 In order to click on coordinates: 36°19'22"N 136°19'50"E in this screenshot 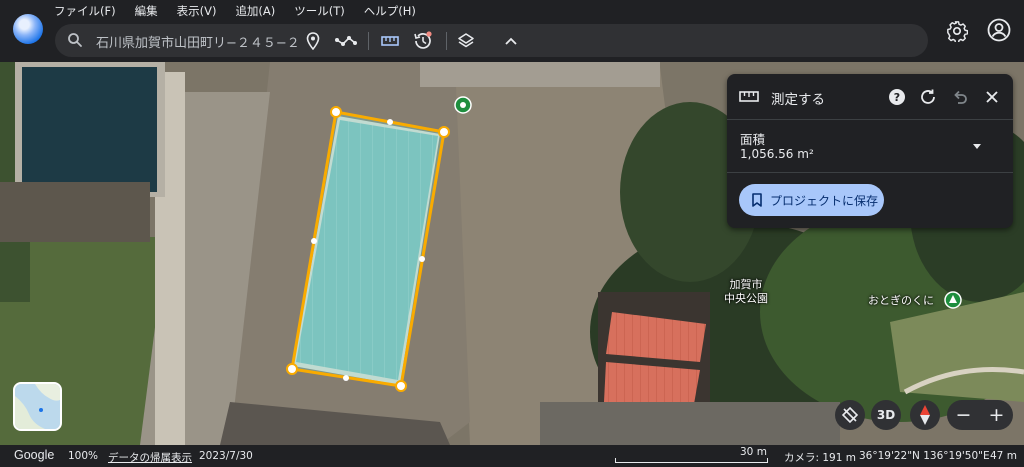, I will do `click(924, 456)`.